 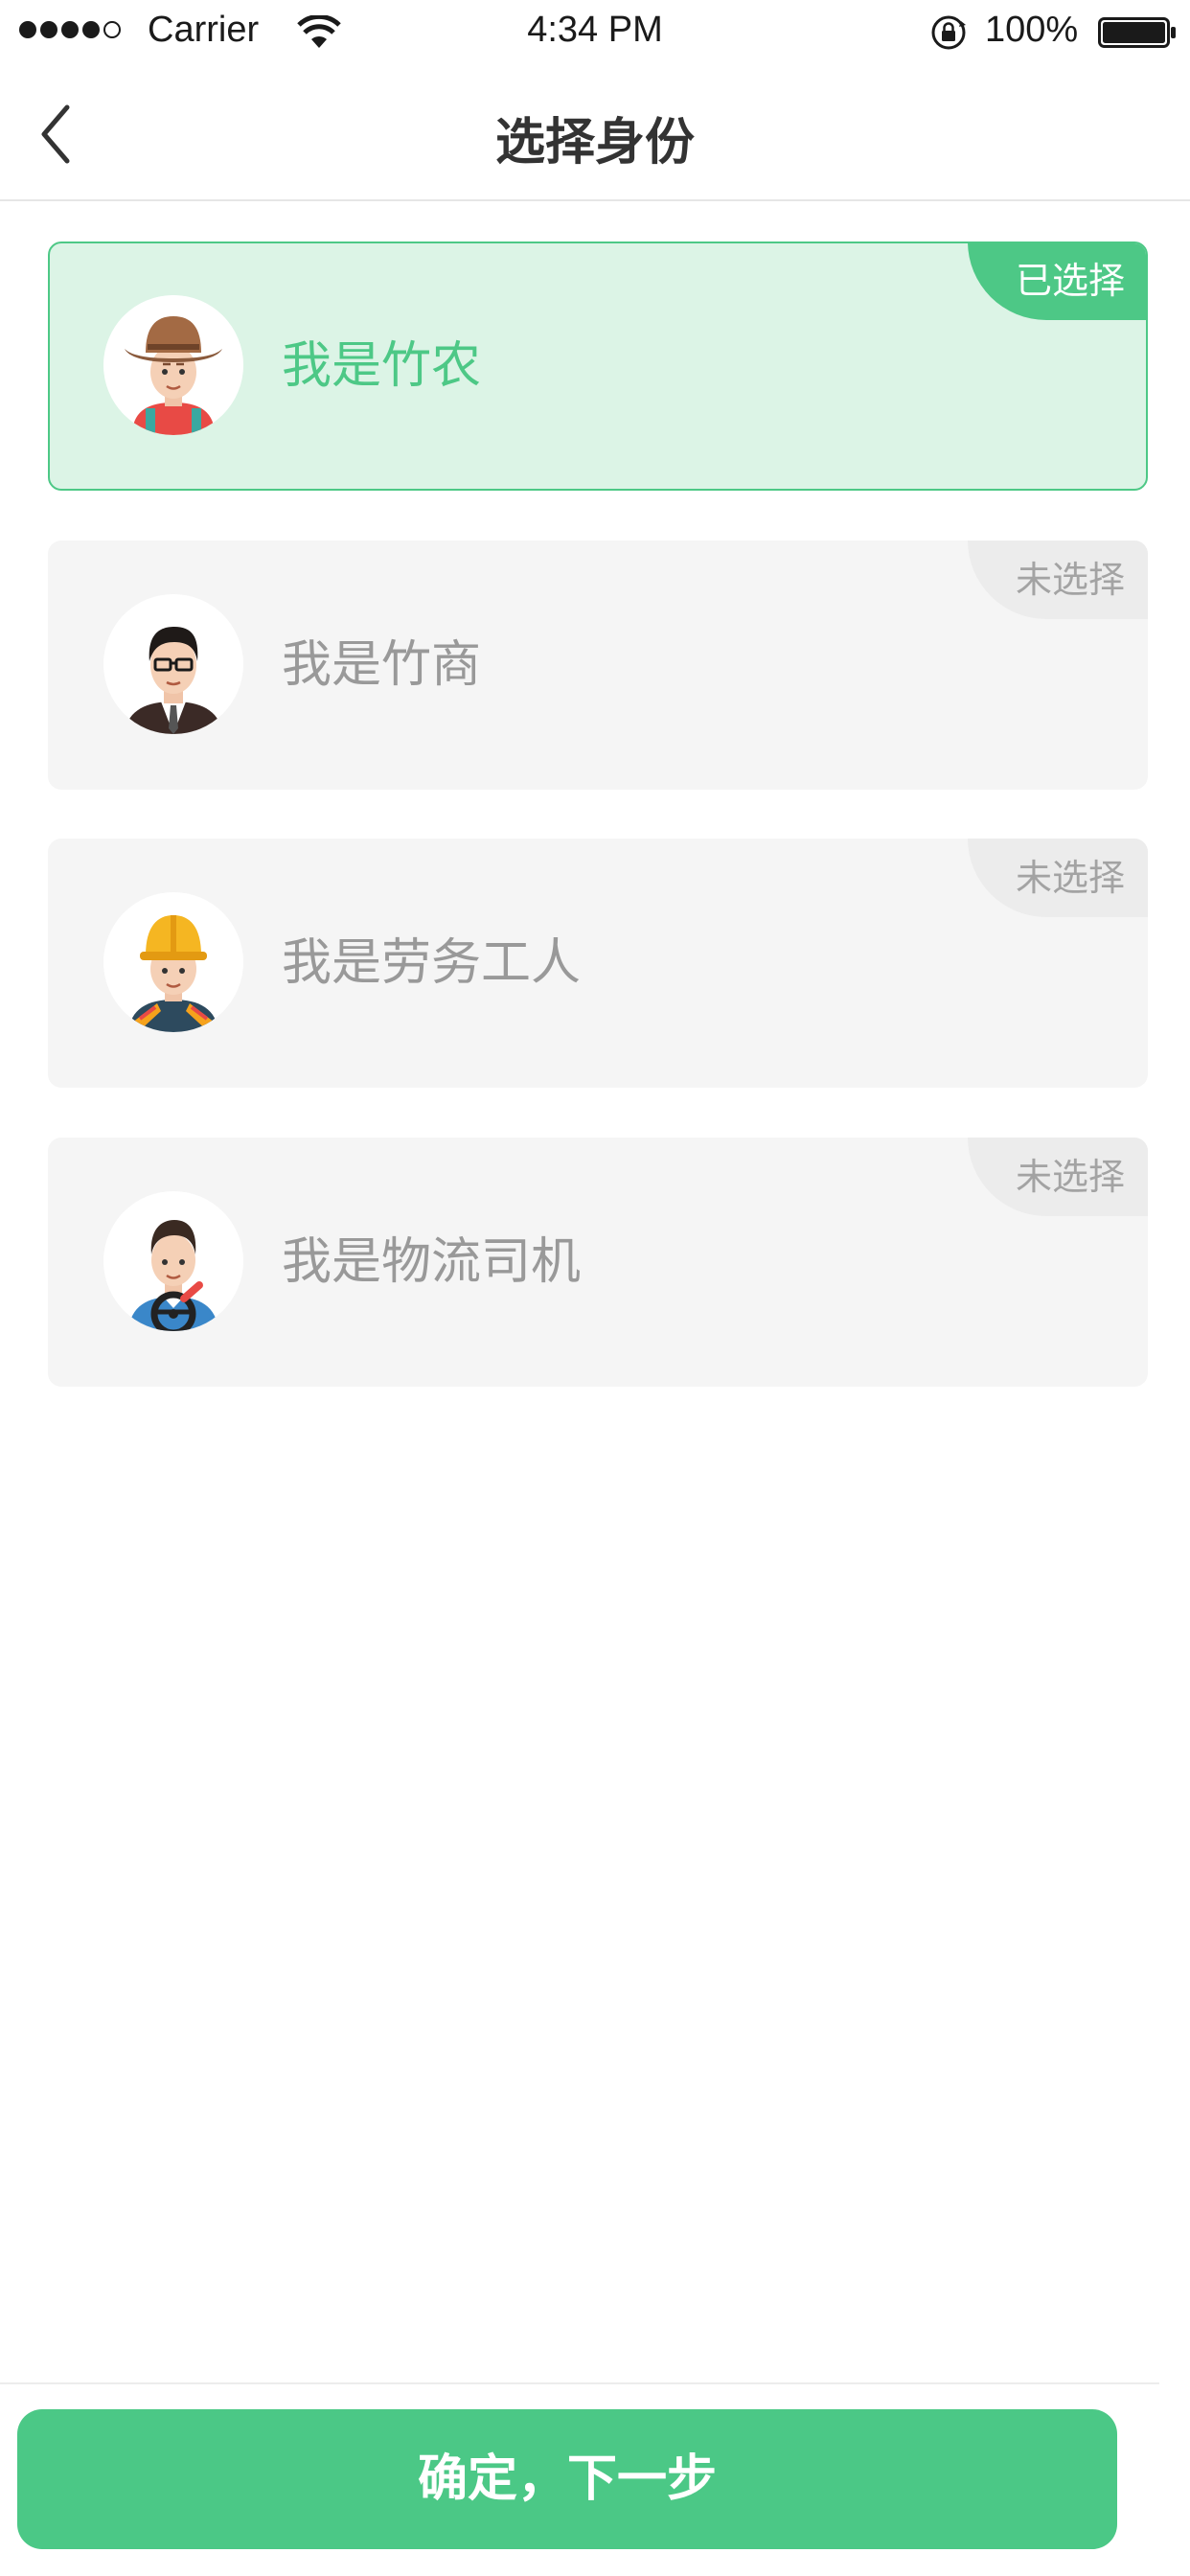 I want to click on businessman-avatar, so click(x=173, y=664).